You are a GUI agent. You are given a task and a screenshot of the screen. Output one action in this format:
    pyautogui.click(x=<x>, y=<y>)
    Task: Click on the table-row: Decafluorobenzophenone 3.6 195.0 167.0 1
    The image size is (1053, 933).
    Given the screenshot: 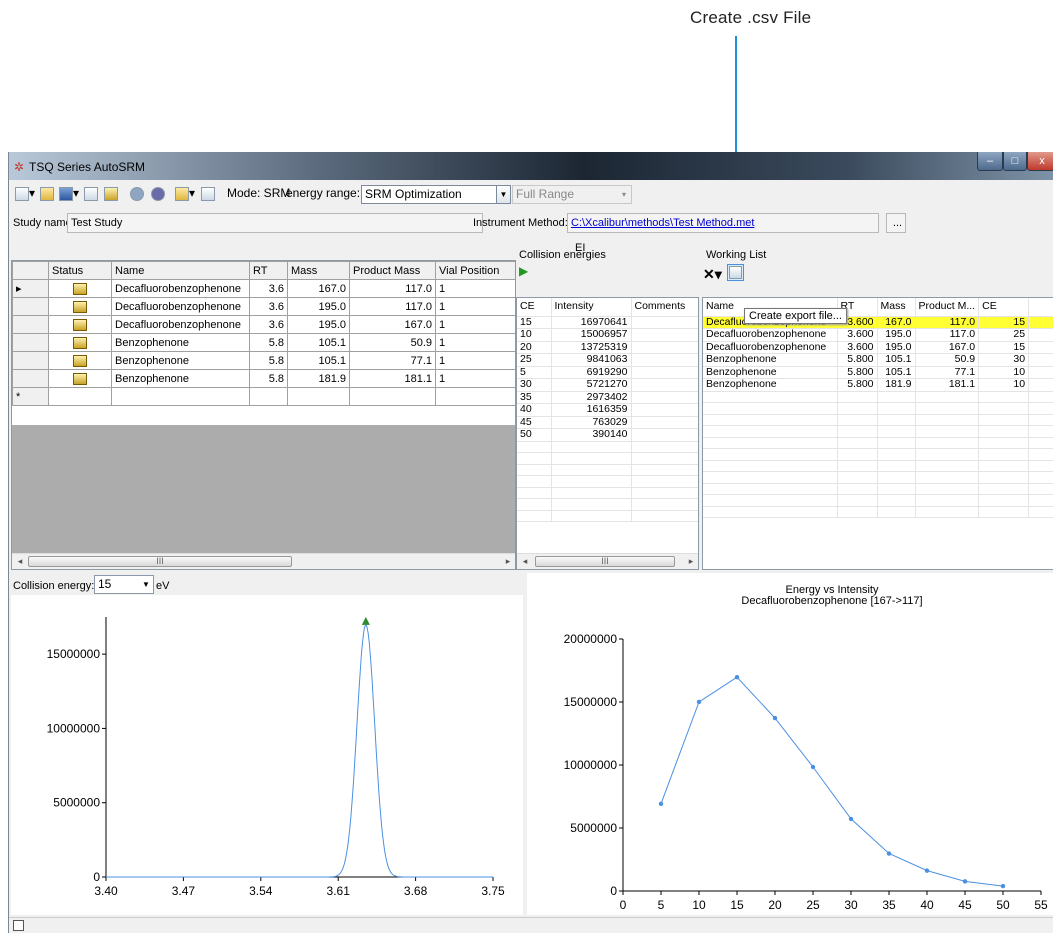 What is the action you would take?
    pyautogui.click(x=263, y=324)
    